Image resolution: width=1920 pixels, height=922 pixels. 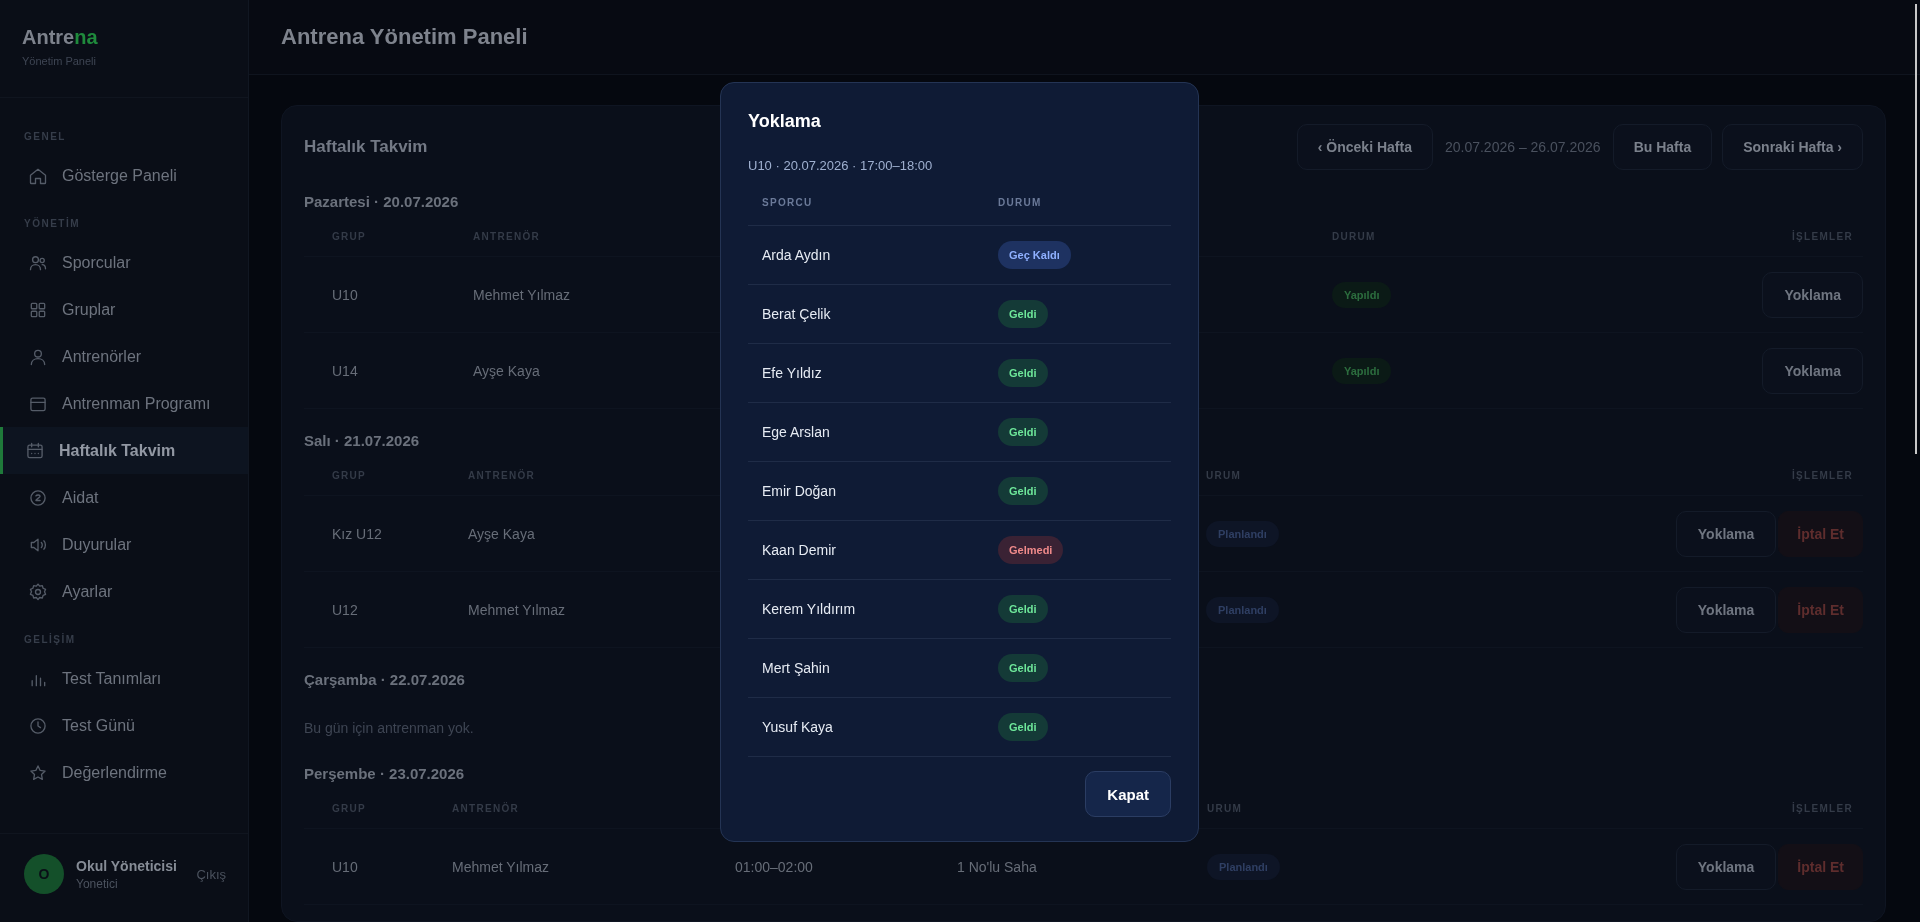 I want to click on nav-item: Test Günü, so click(x=124, y=725).